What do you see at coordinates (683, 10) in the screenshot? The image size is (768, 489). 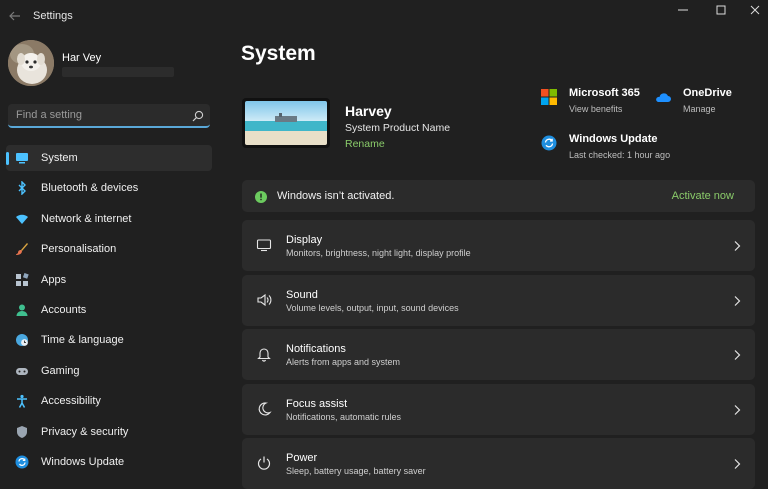 I see `minimize-icon` at bounding box center [683, 10].